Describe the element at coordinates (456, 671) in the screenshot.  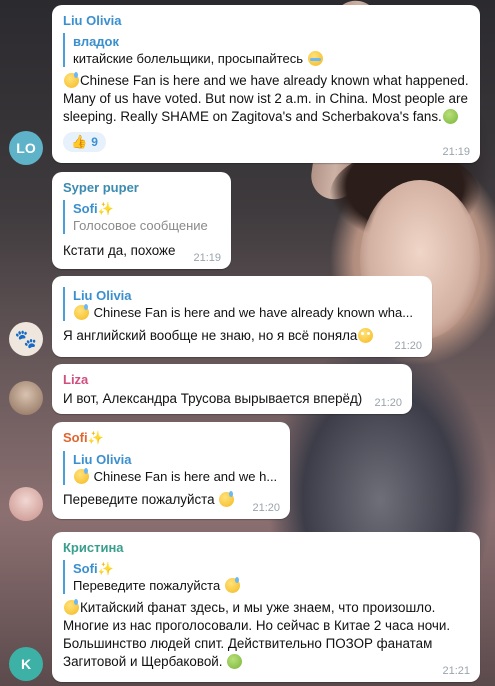
I see `message-time: 21:21` at that location.